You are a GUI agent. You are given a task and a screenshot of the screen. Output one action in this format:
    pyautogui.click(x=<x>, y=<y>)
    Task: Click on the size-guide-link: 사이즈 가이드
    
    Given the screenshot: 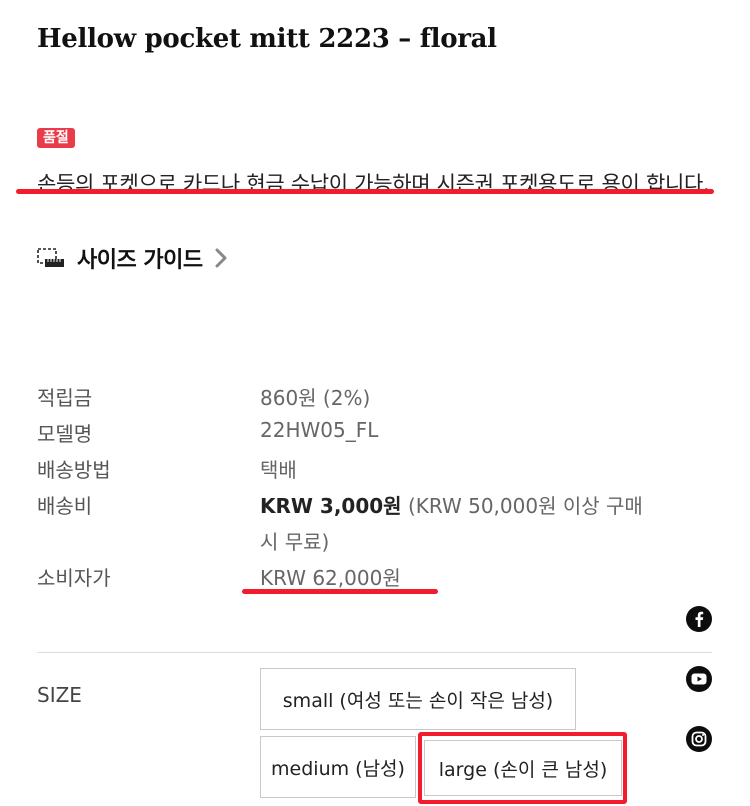 What is the action you would take?
    pyautogui.click(x=133, y=258)
    